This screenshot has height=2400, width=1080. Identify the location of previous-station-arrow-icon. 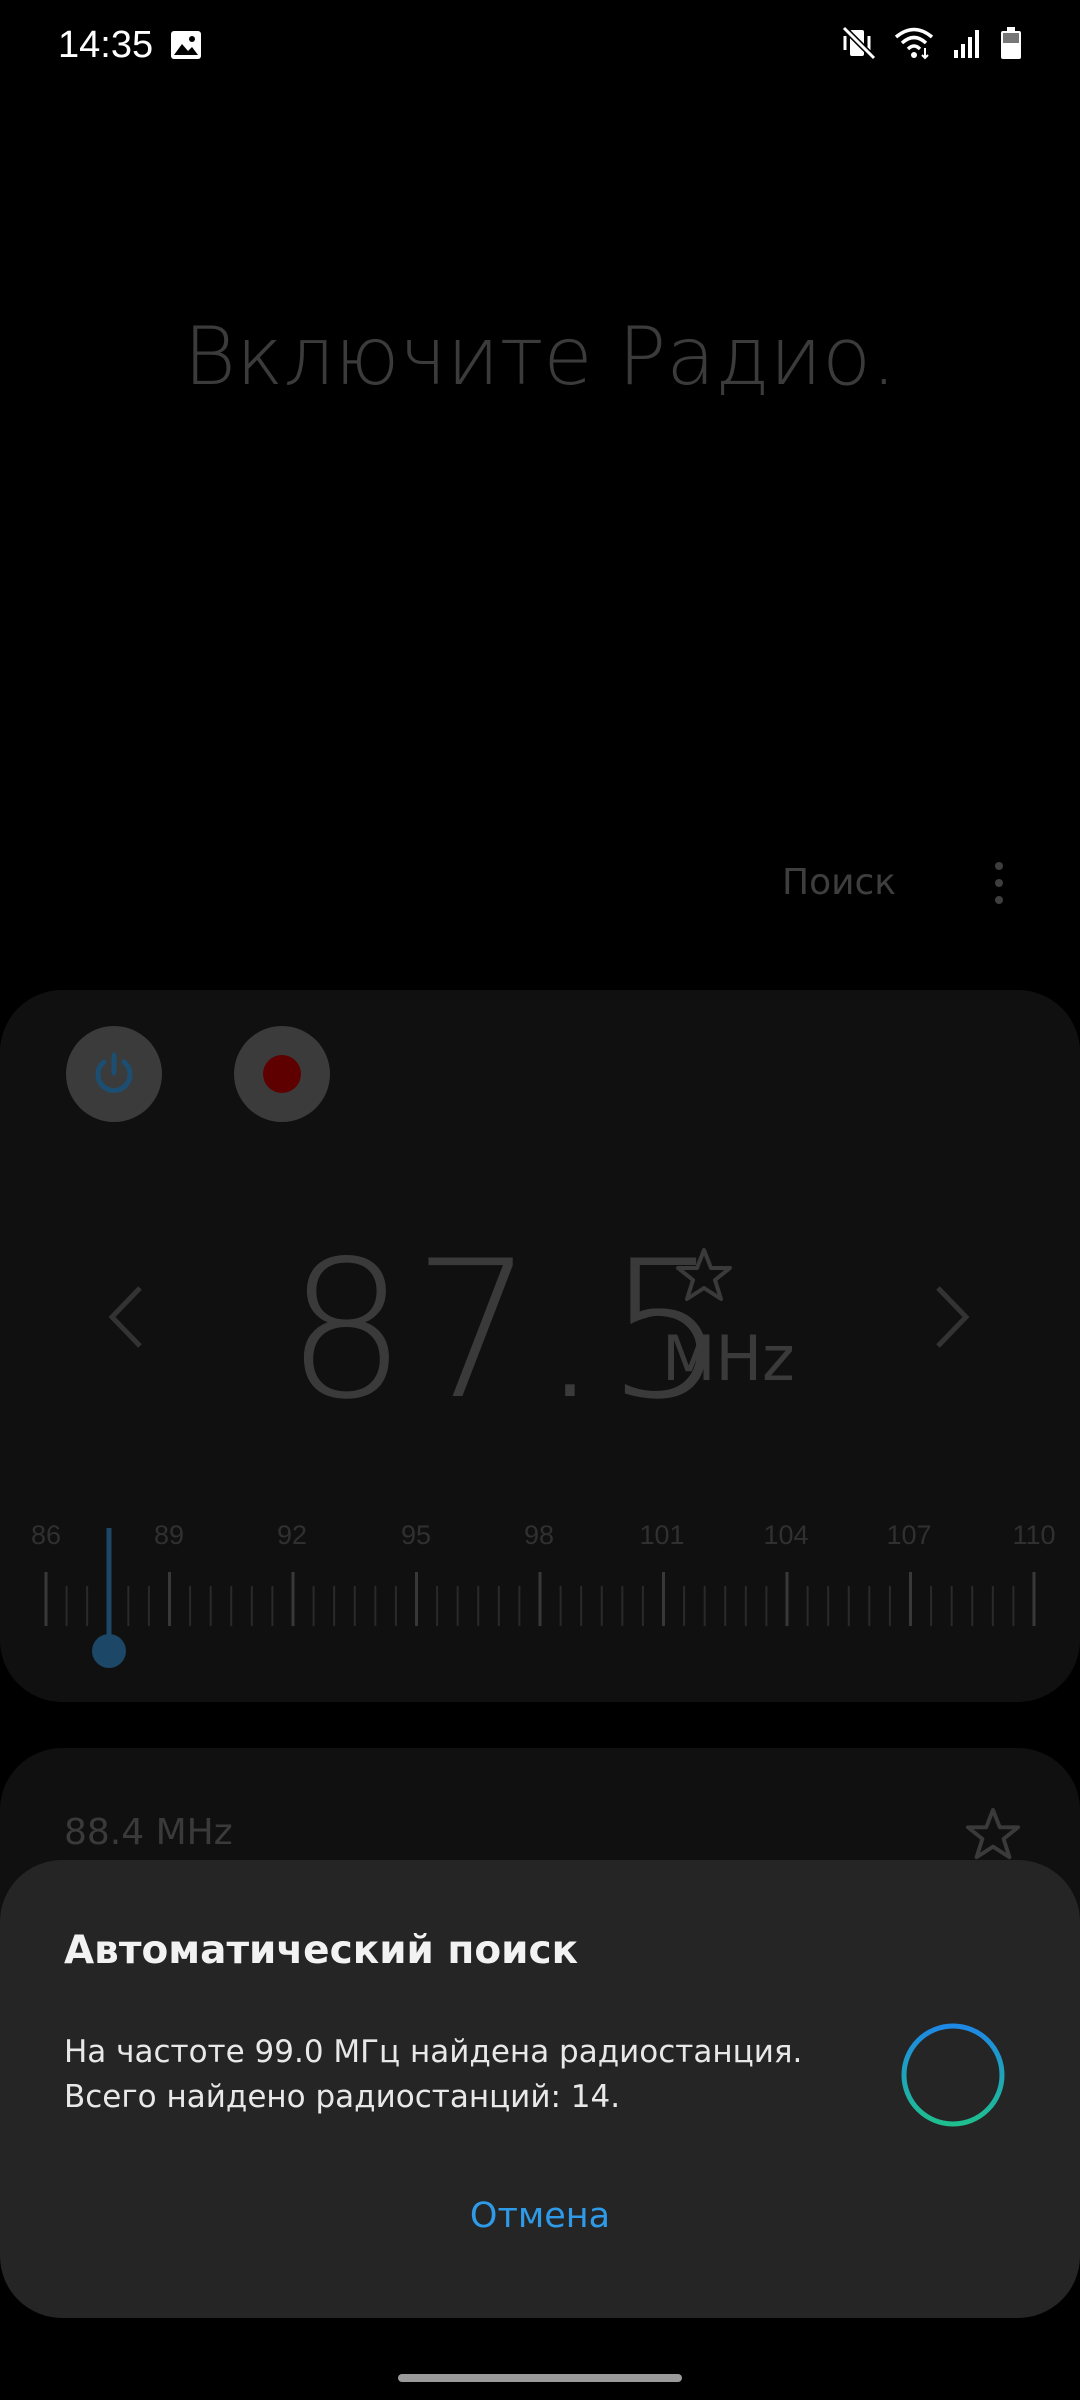
(126, 1317).